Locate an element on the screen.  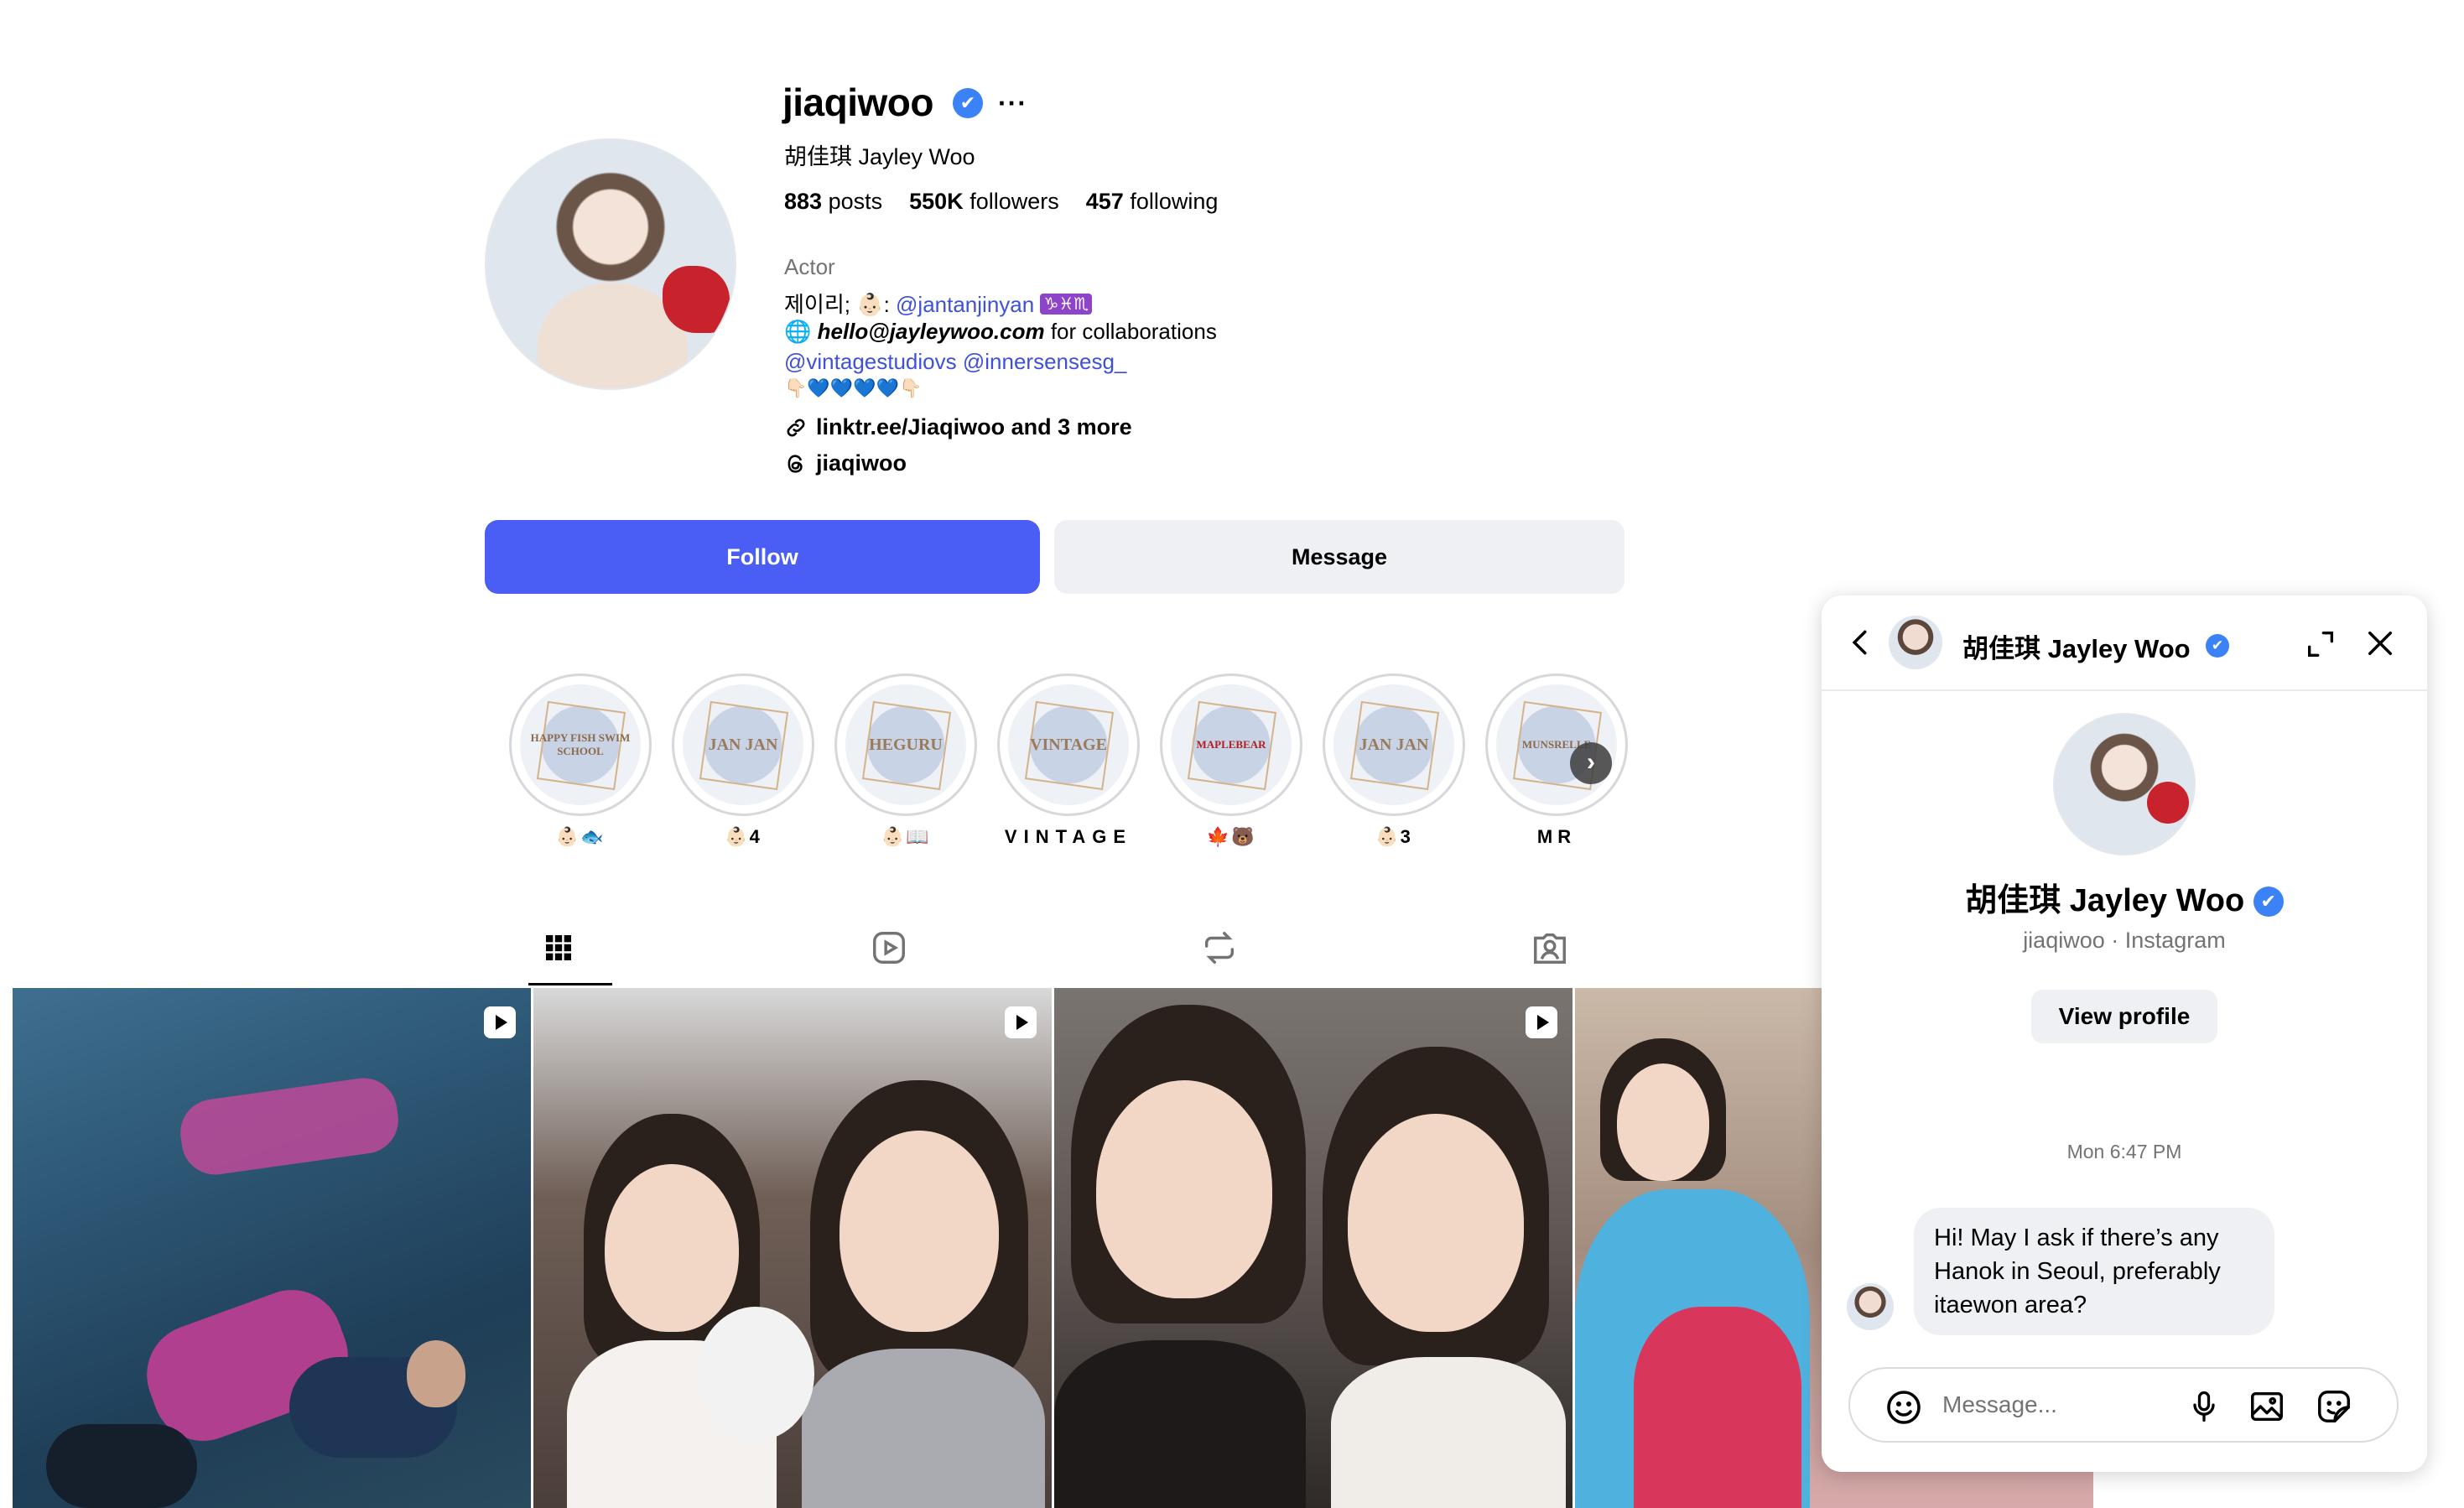
repost-icon is located at coordinates (1219, 948).